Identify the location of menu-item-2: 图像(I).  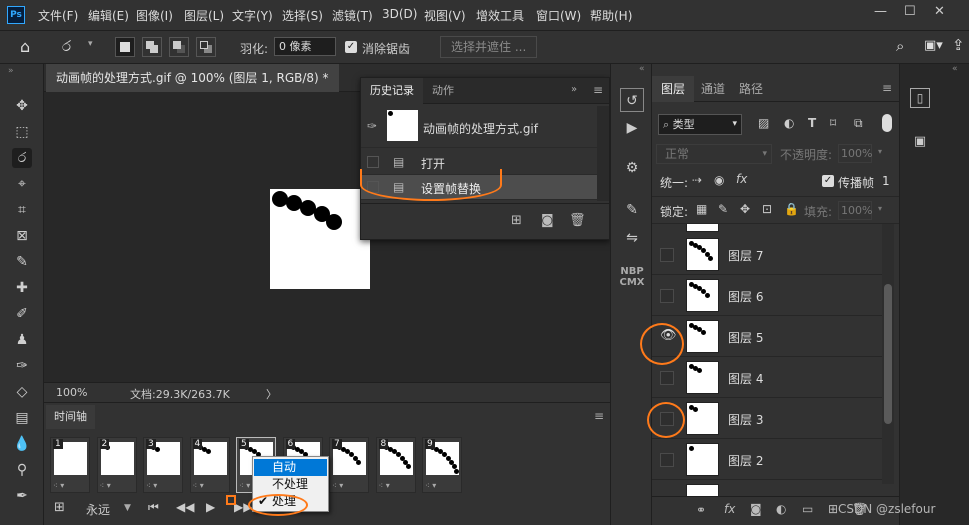
(154, 15).